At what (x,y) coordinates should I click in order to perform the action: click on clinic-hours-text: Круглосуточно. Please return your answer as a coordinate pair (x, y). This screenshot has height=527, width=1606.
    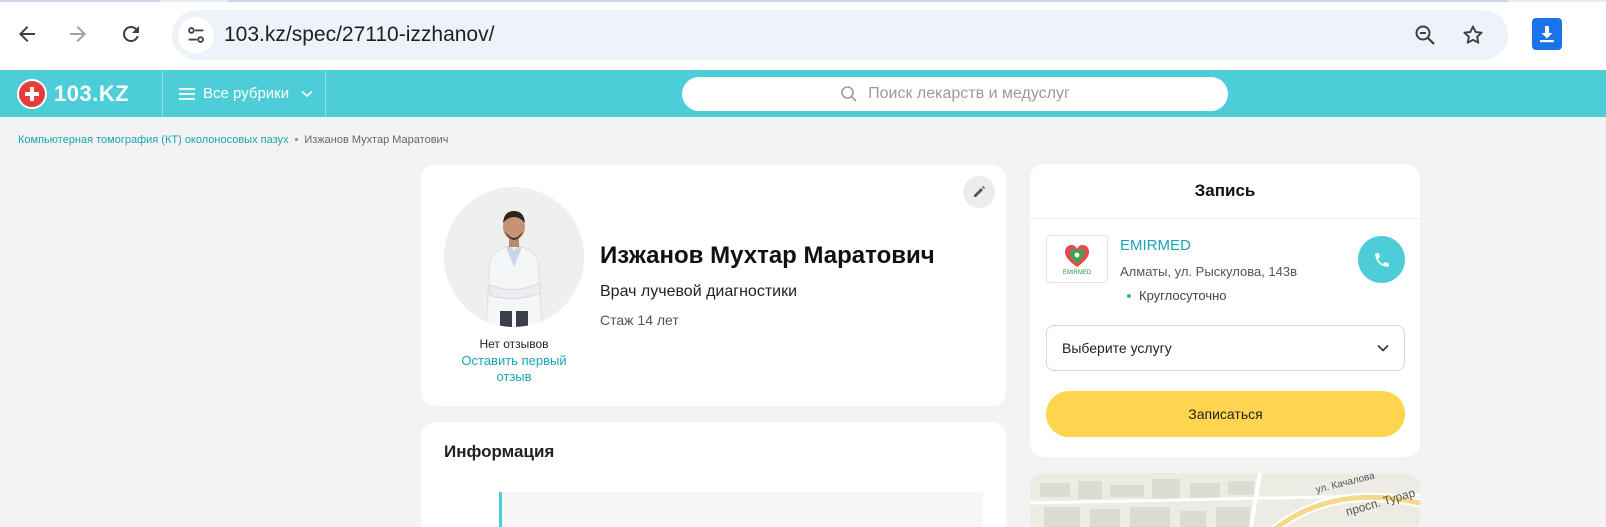
    Looking at the image, I should click on (1183, 295).